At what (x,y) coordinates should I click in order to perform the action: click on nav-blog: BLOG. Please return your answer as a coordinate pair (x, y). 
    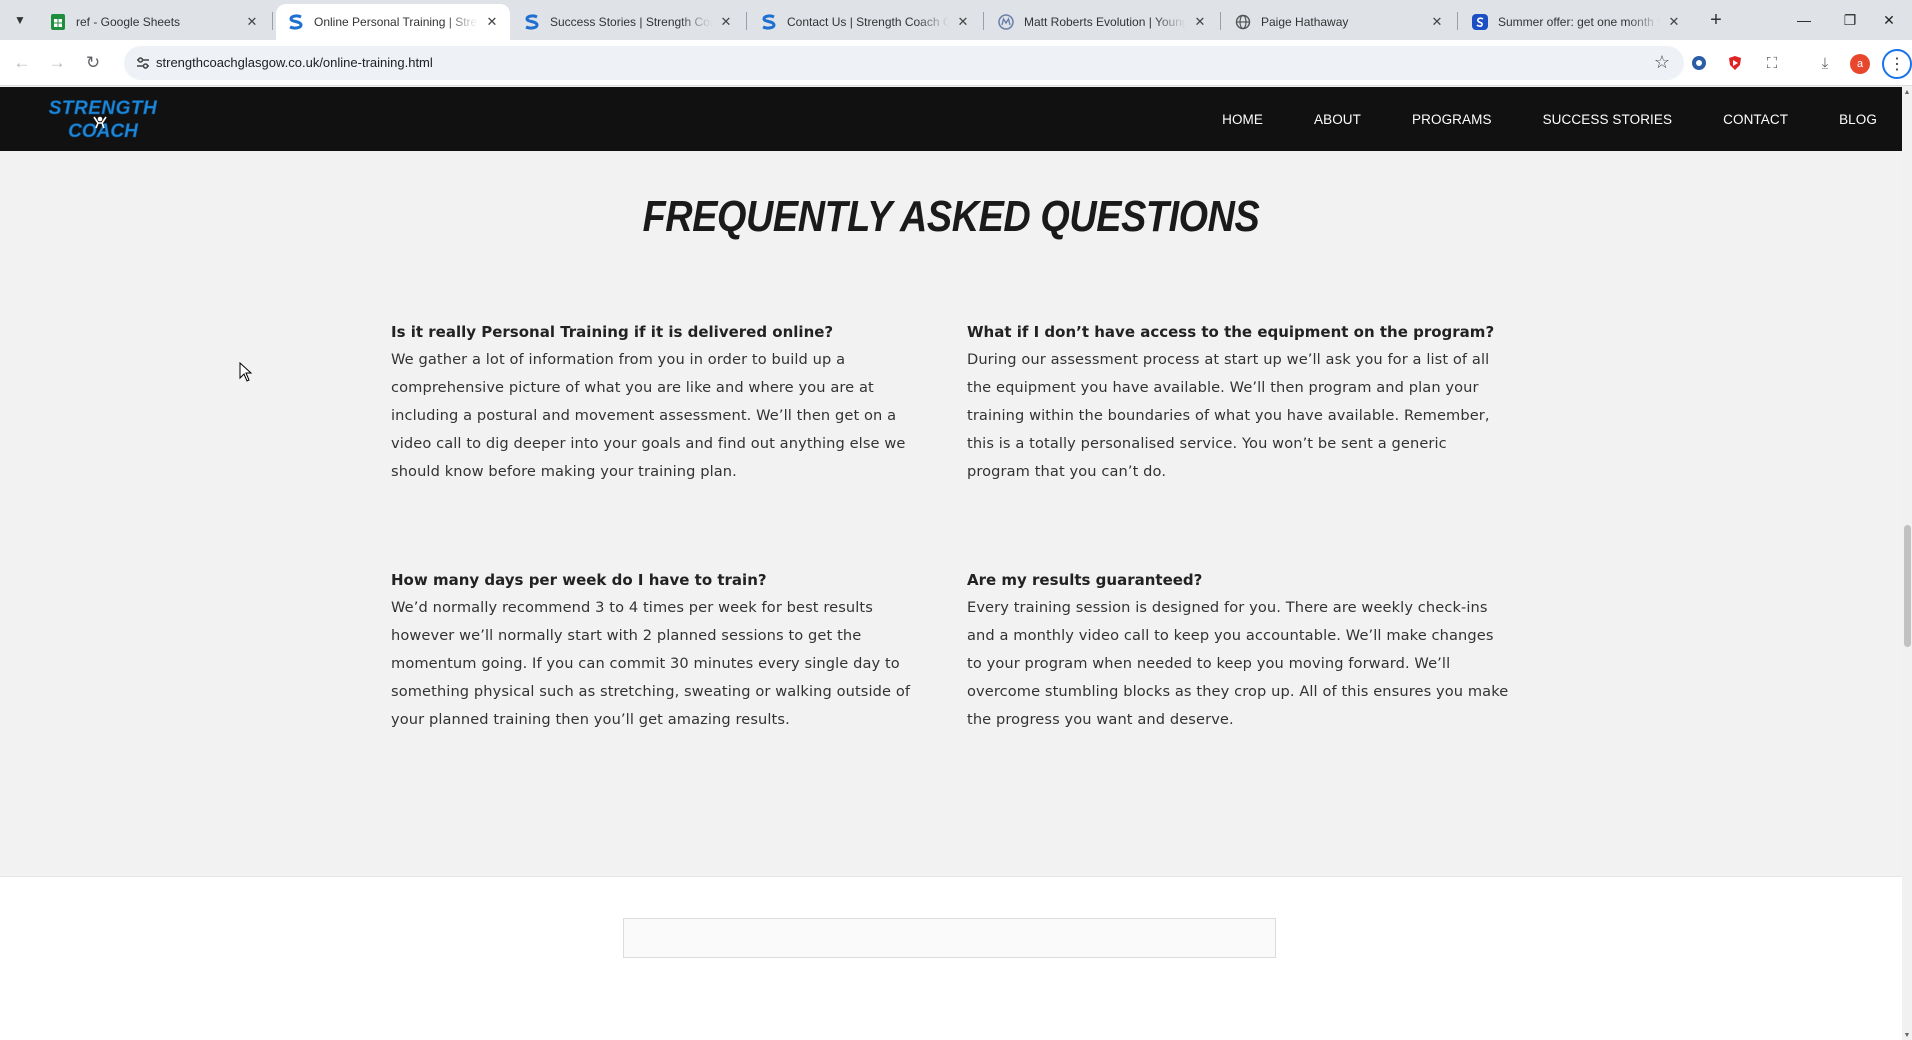
    Looking at the image, I should click on (1858, 119).